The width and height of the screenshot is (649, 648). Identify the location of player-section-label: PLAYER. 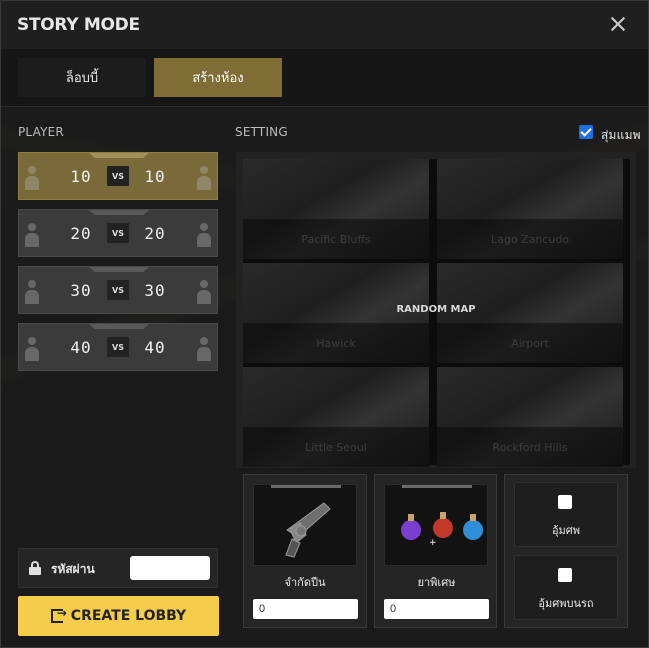
(41, 132).